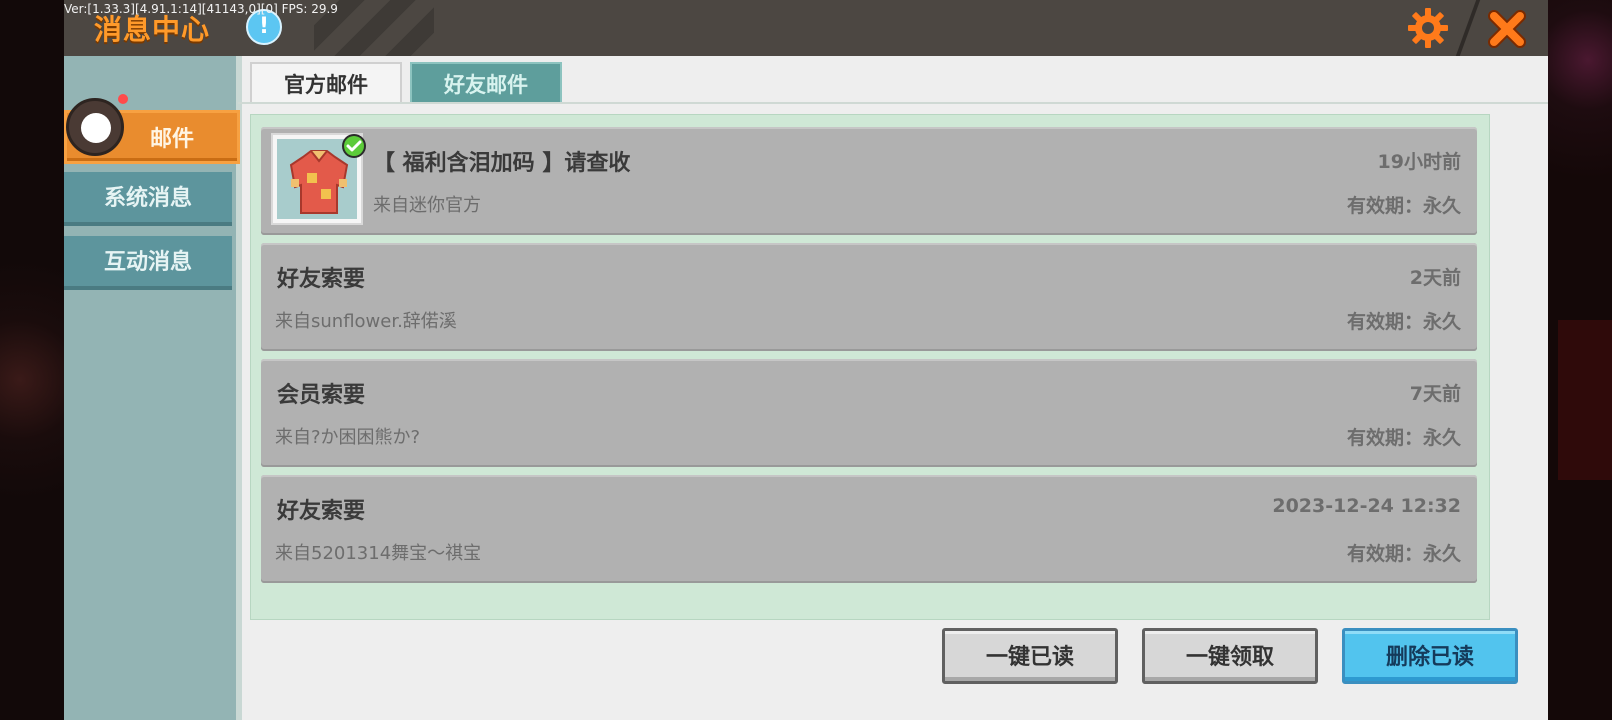 This screenshot has width=1612, height=720. What do you see at coordinates (869, 413) in the screenshot?
I see `mail-item: 会员索要 来自?か困困熊か? 7天前 有效期：永久` at bounding box center [869, 413].